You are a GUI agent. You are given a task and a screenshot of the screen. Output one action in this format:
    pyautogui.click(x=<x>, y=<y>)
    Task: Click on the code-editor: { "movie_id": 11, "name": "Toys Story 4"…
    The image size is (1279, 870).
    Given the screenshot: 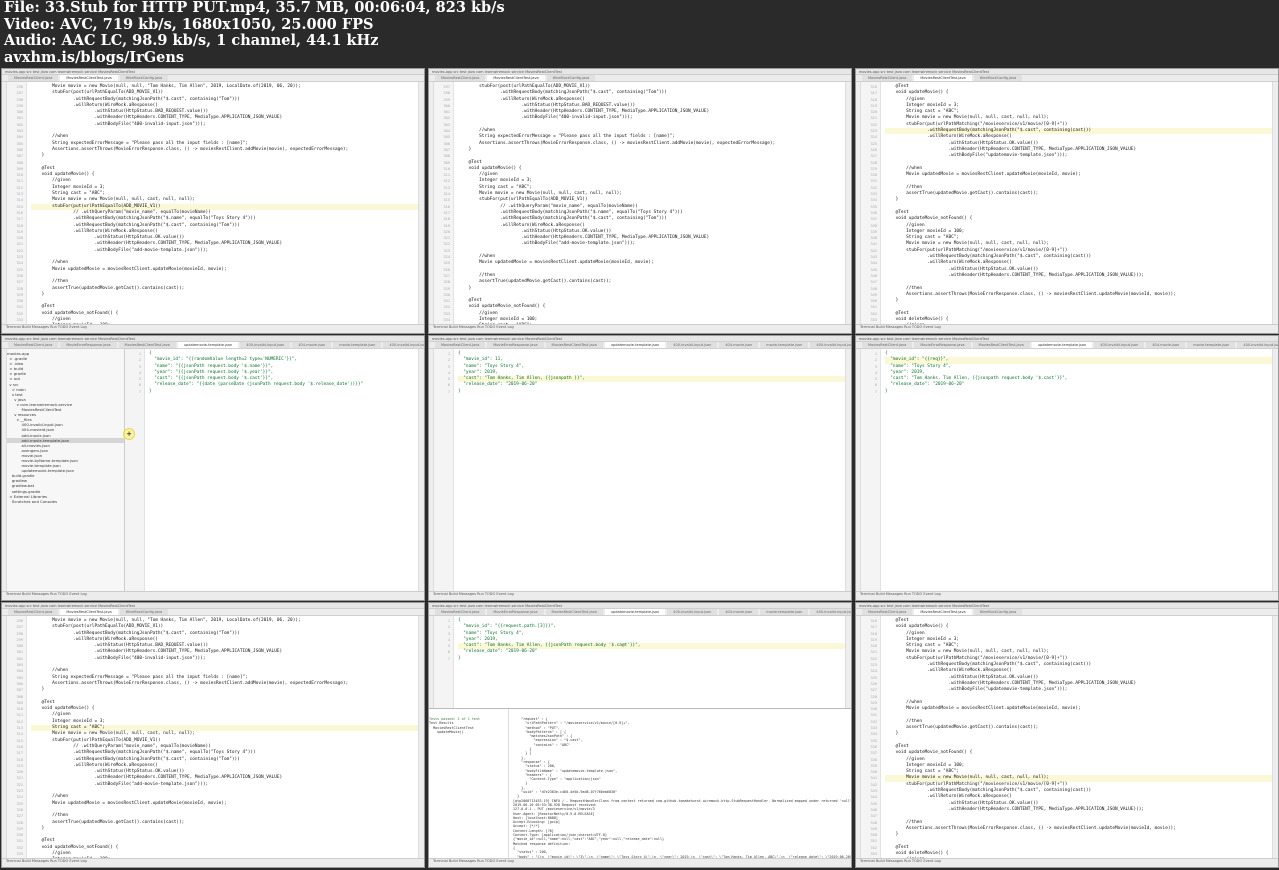 What is the action you would take?
    pyautogui.click(x=649, y=470)
    